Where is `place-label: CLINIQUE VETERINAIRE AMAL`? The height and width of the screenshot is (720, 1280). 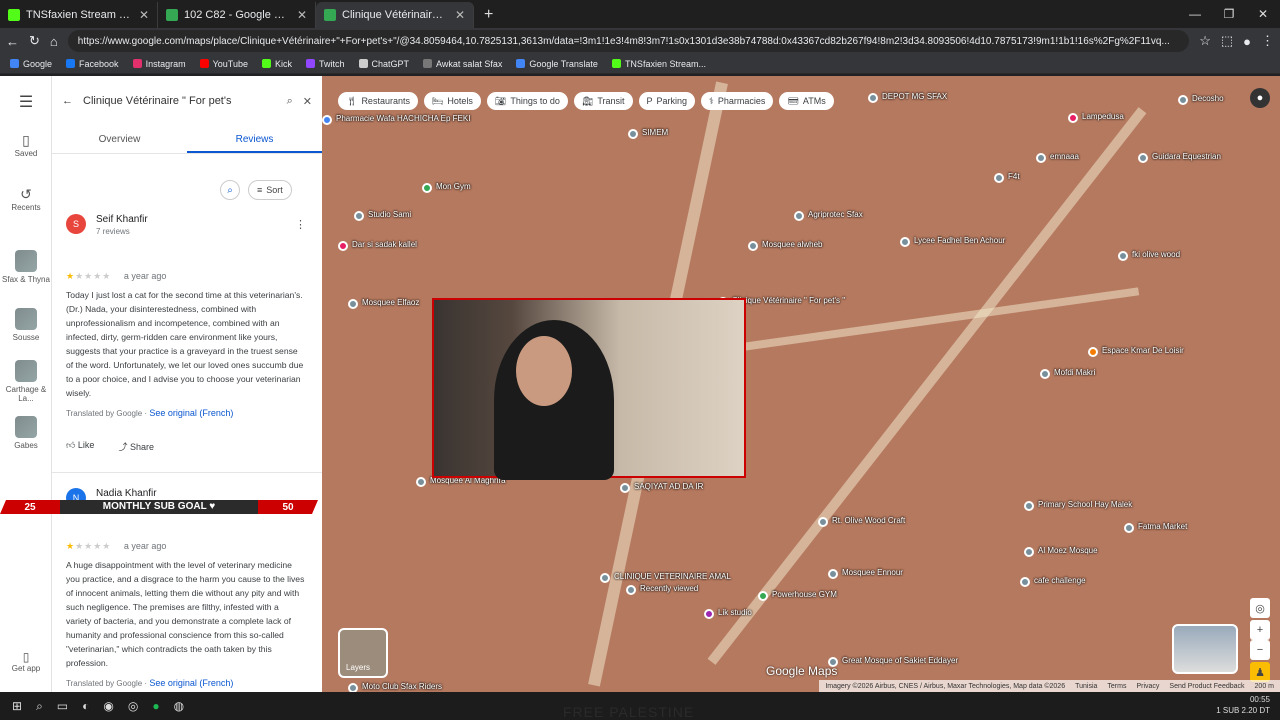 place-label: CLINIQUE VETERINAIRE AMAL is located at coordinates (672, 576).